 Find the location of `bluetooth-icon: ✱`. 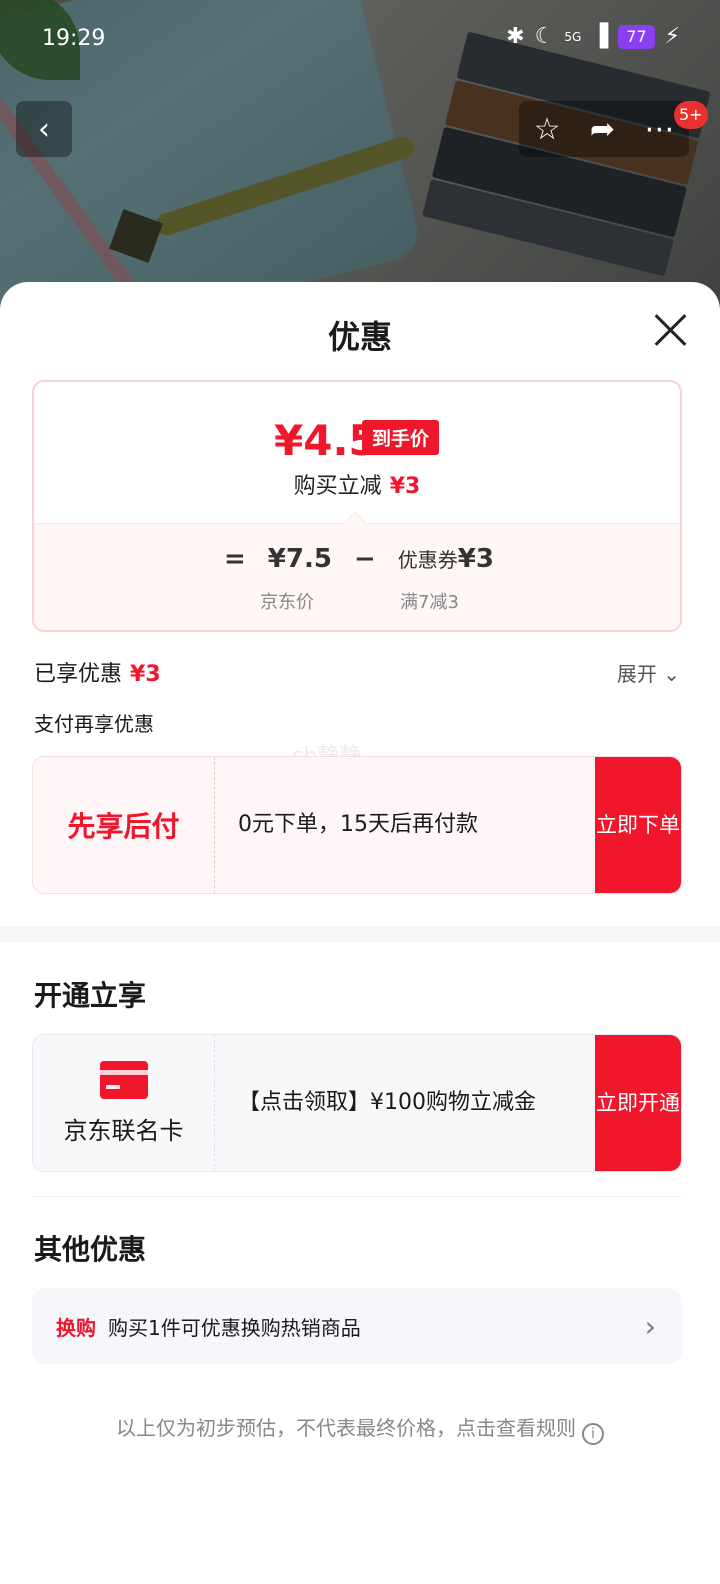

bluetooth-icon: ✱ is located at coordinates (515, 36).